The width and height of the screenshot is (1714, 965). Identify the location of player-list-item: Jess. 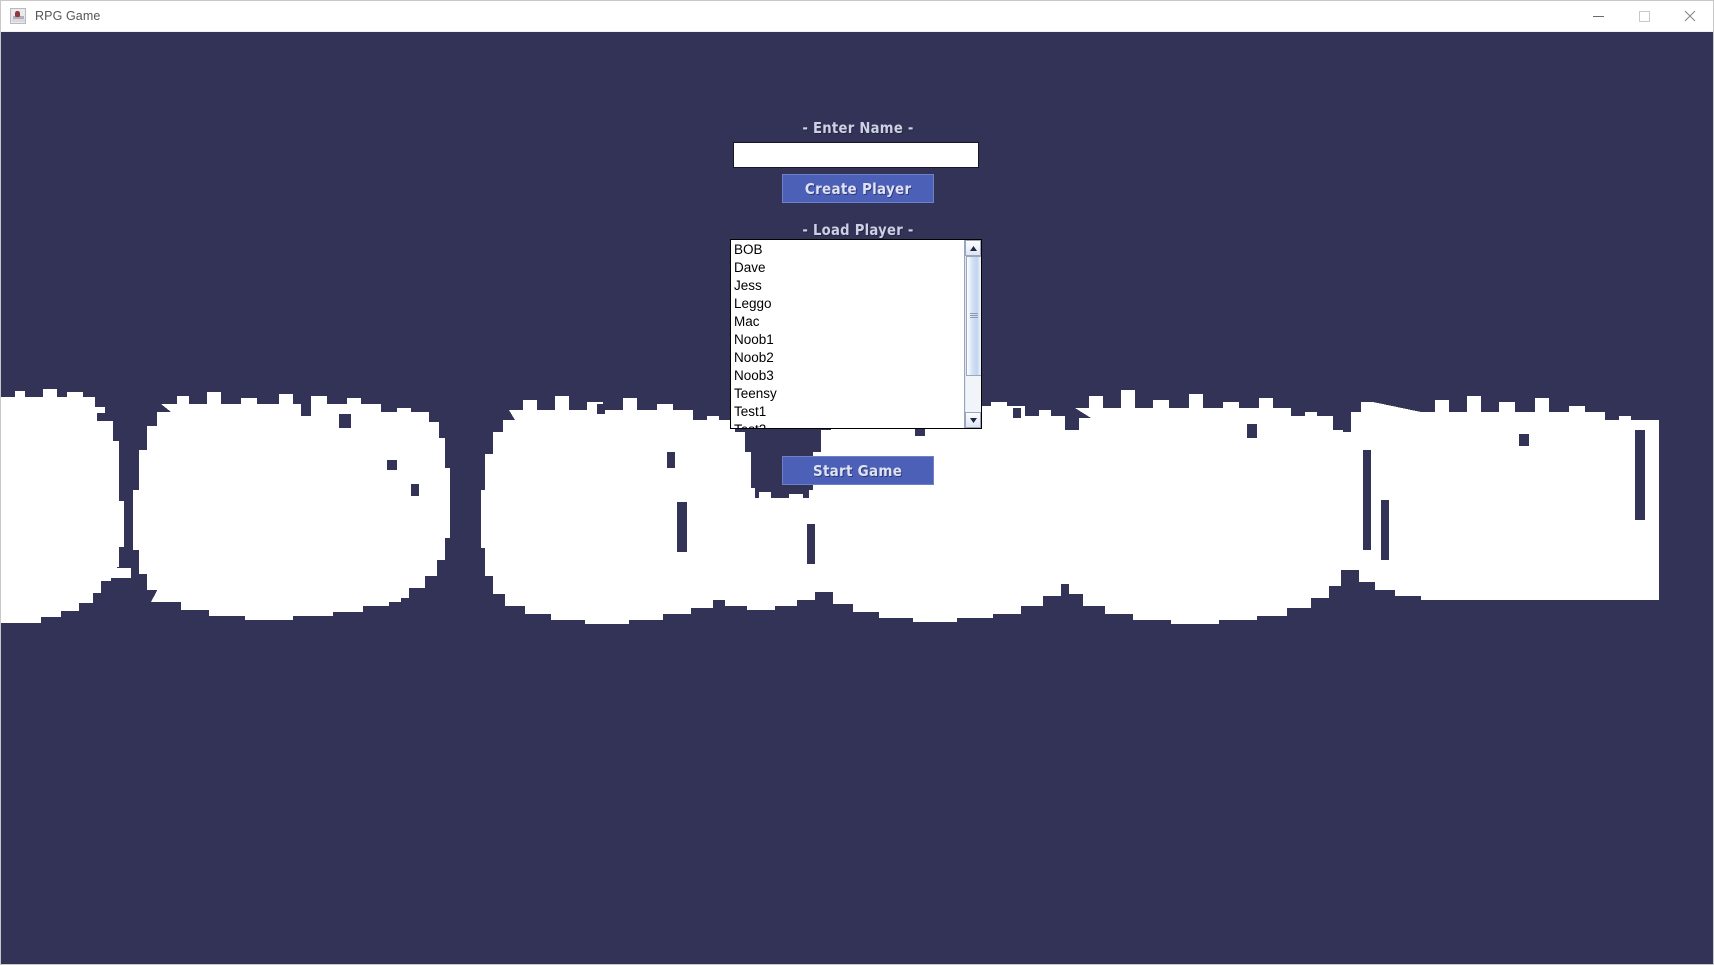
(849, 286).